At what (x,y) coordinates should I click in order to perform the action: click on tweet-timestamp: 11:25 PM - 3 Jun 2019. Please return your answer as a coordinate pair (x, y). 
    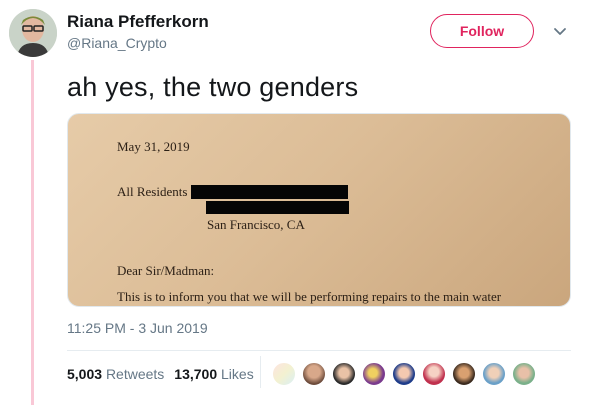
    Looking at the image, I should click on (137, 328).